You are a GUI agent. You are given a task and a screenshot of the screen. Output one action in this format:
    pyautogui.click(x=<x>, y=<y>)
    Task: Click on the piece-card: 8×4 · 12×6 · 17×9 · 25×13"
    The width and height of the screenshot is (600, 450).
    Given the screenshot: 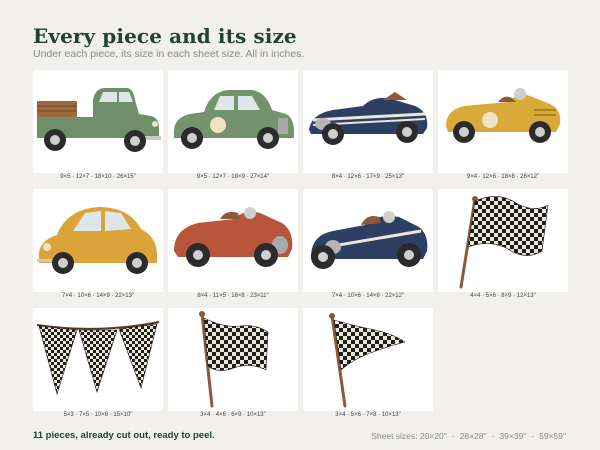 What is the action you would take?
    pyautogui.click(x=368, y=125)
    